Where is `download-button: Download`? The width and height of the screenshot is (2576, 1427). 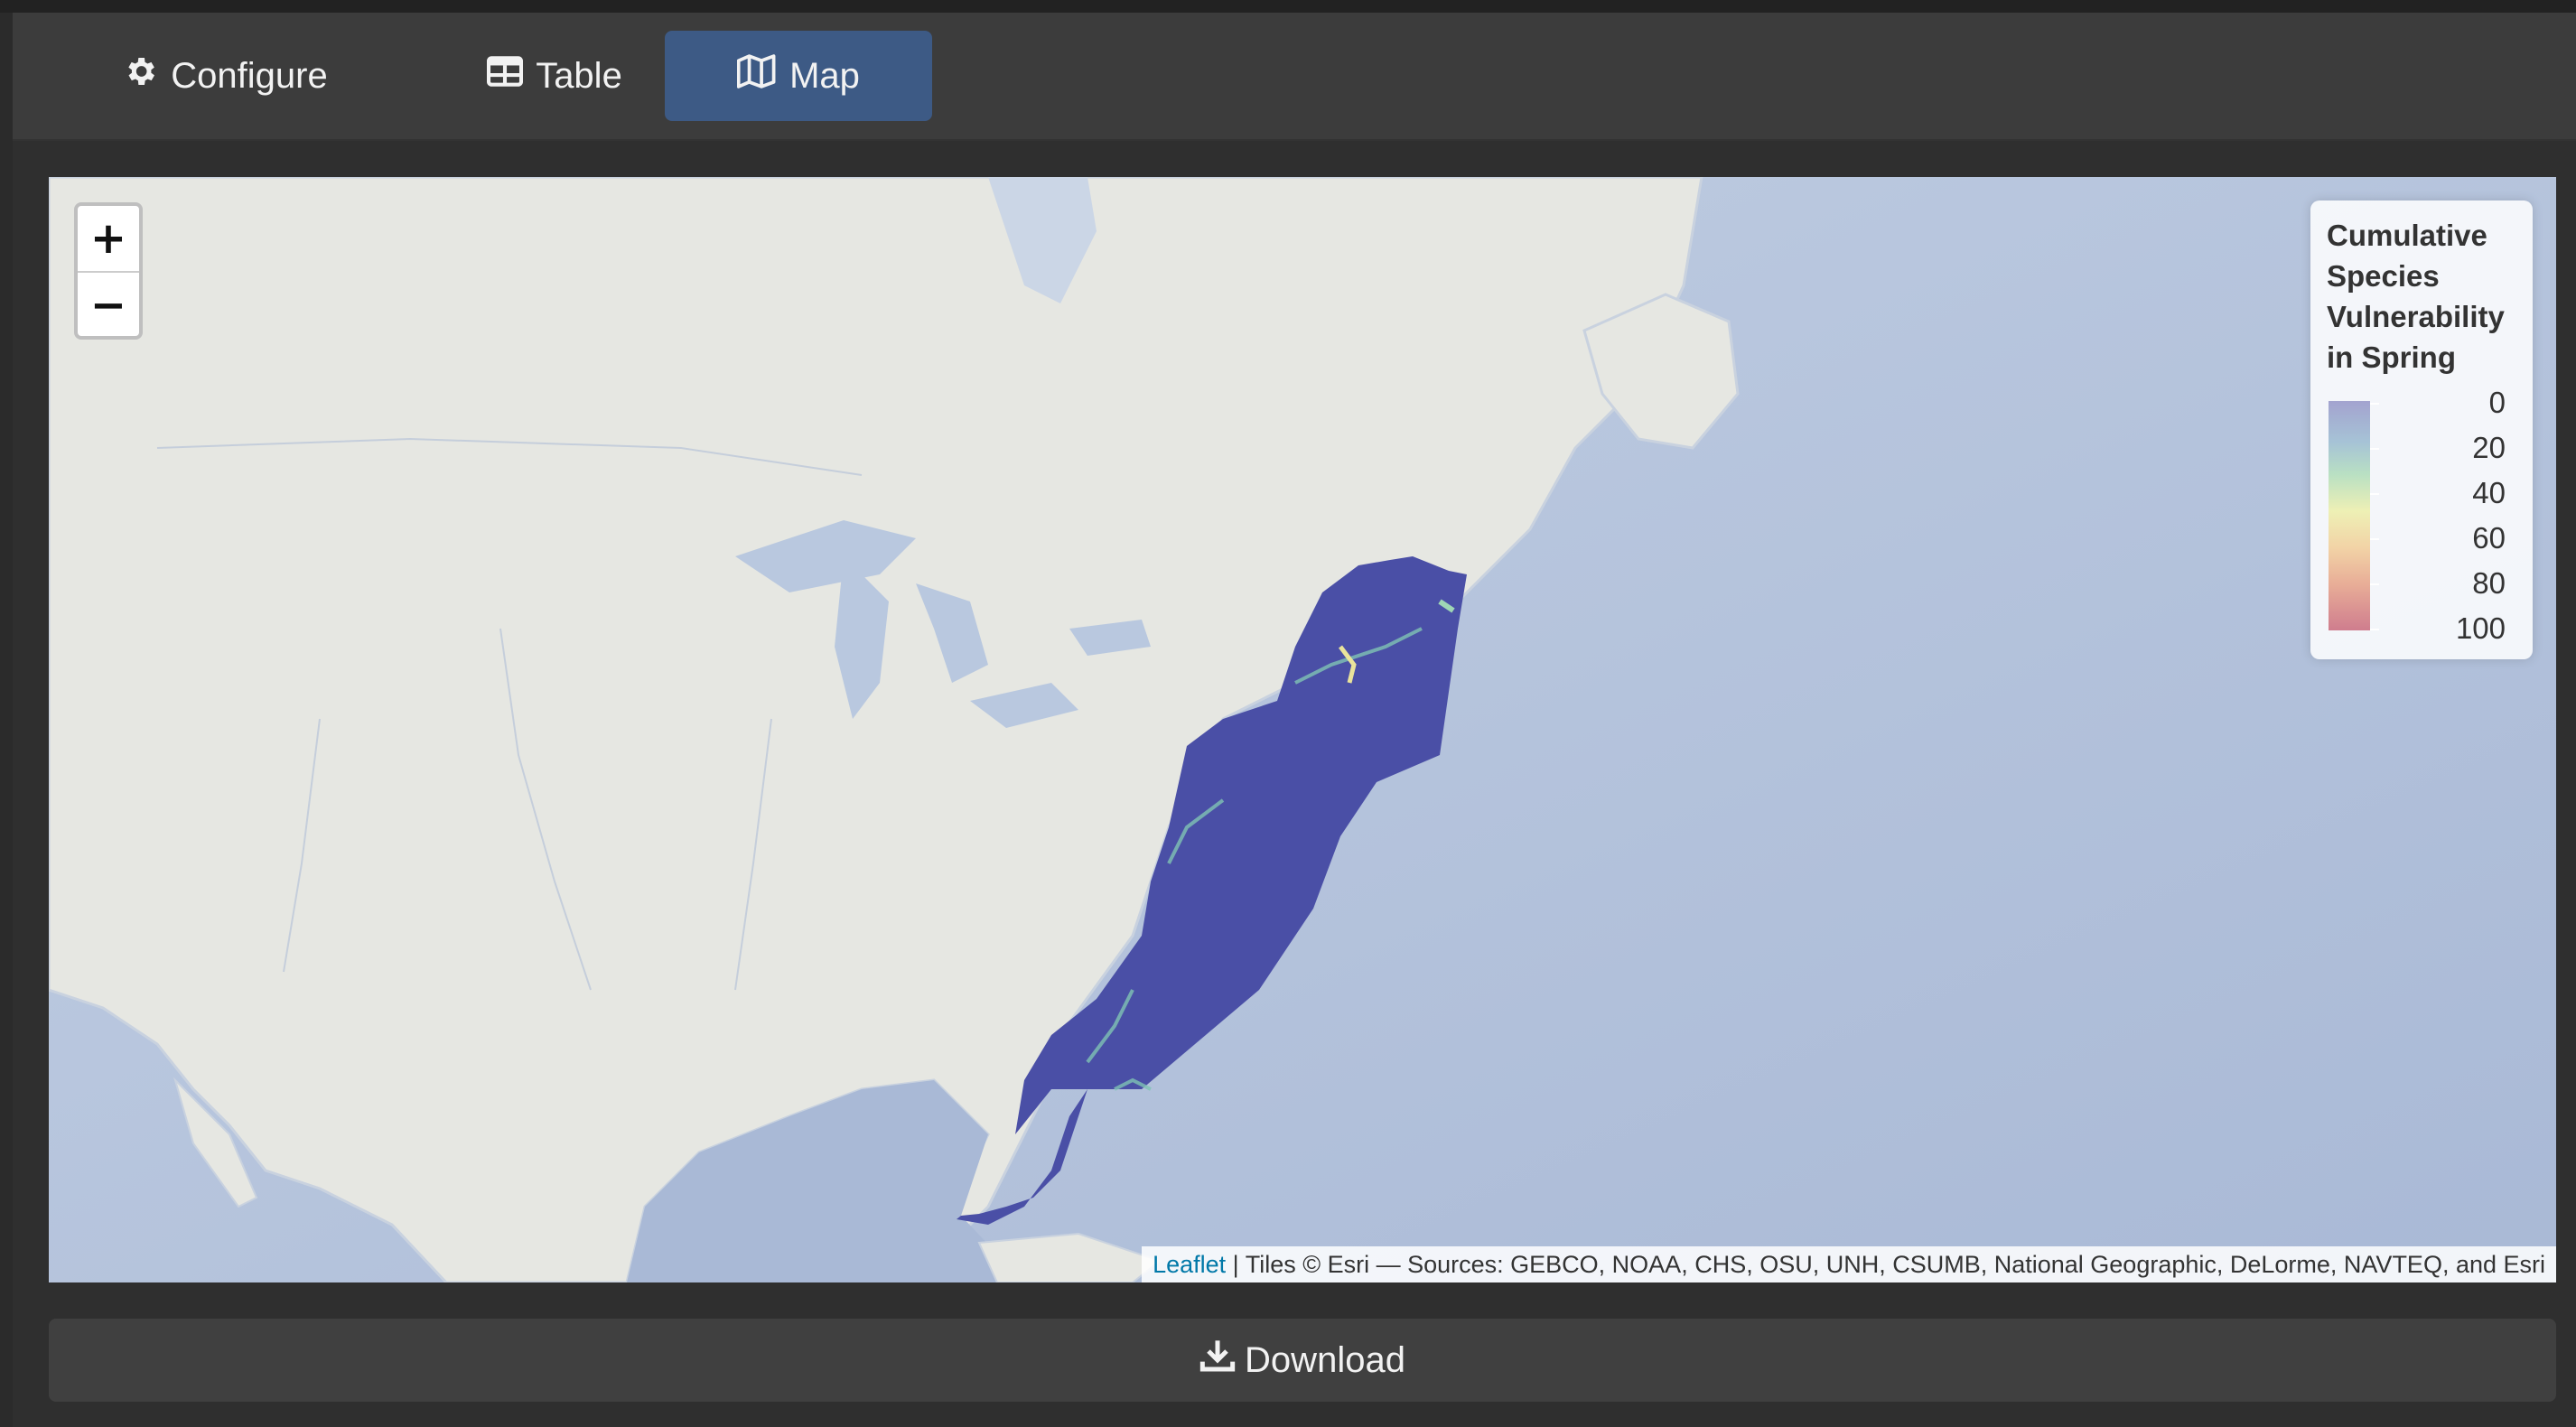
download-button: Download is located at coordinates (1302, 1360).